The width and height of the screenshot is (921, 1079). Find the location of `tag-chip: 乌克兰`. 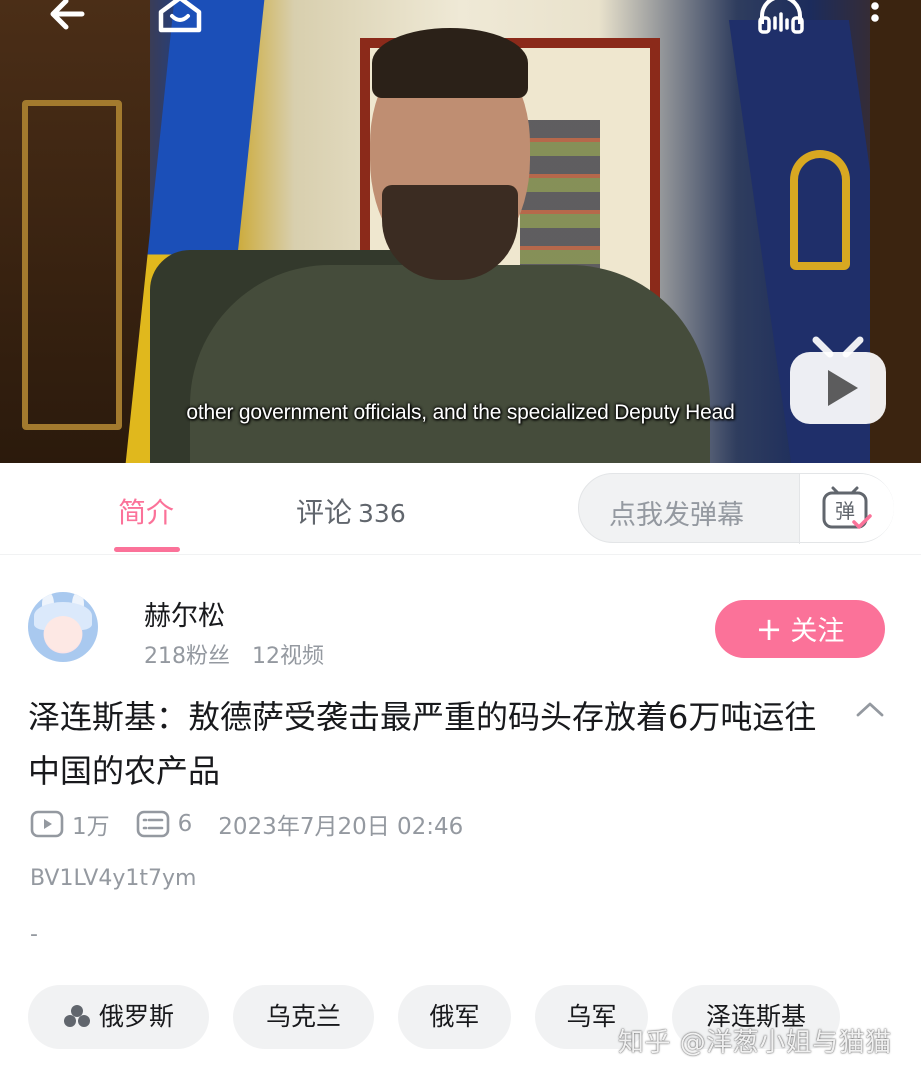

tag-chip: 乌克兰 is located at coordinates (303, 1017).